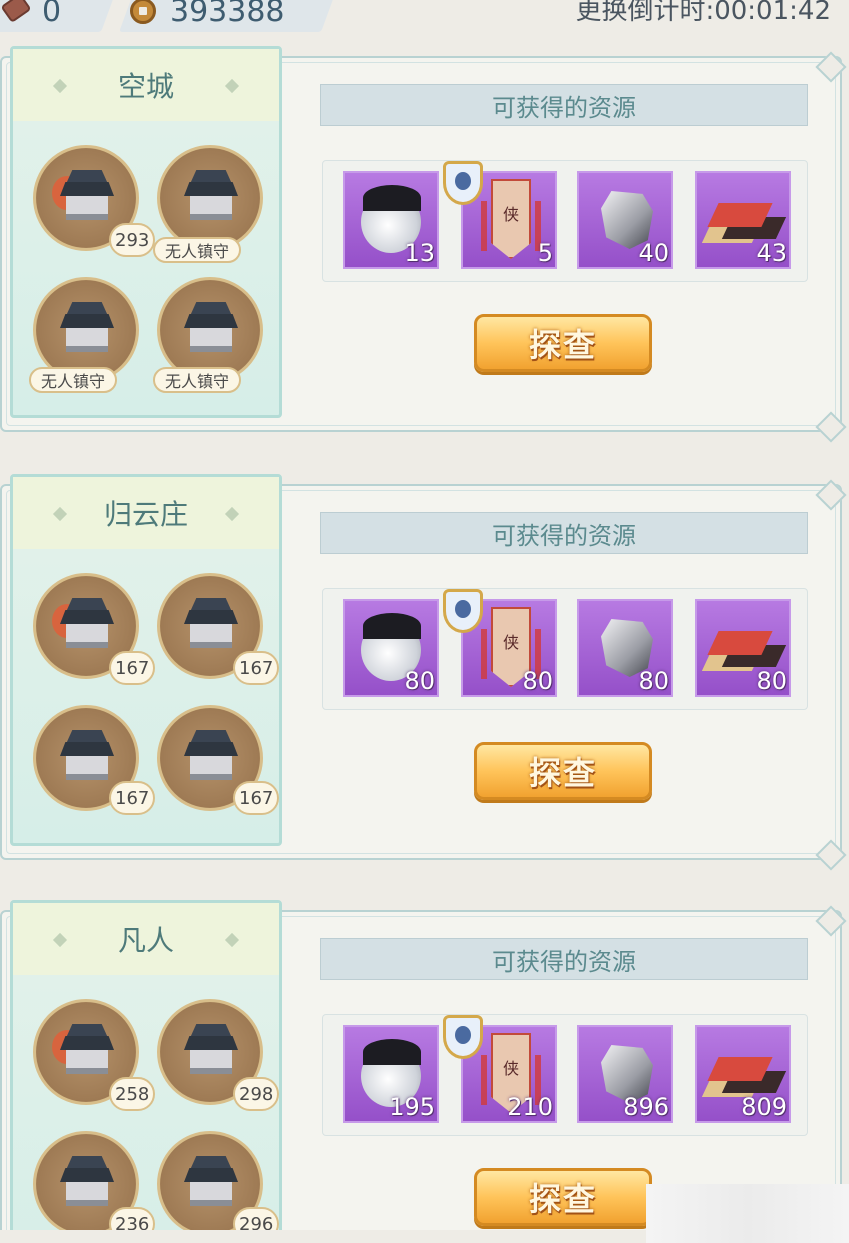  What do you see at coordinates (545, 253) in the screenshot?
I see `resource-qty: 5` at bounding box center [545, 253].